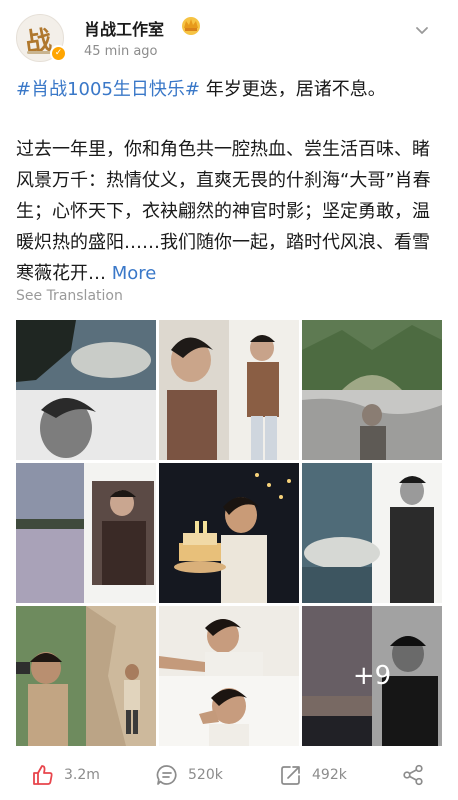 The image size is (458, 800). I want to click on verified-icon: ✓, so click(58, 53).